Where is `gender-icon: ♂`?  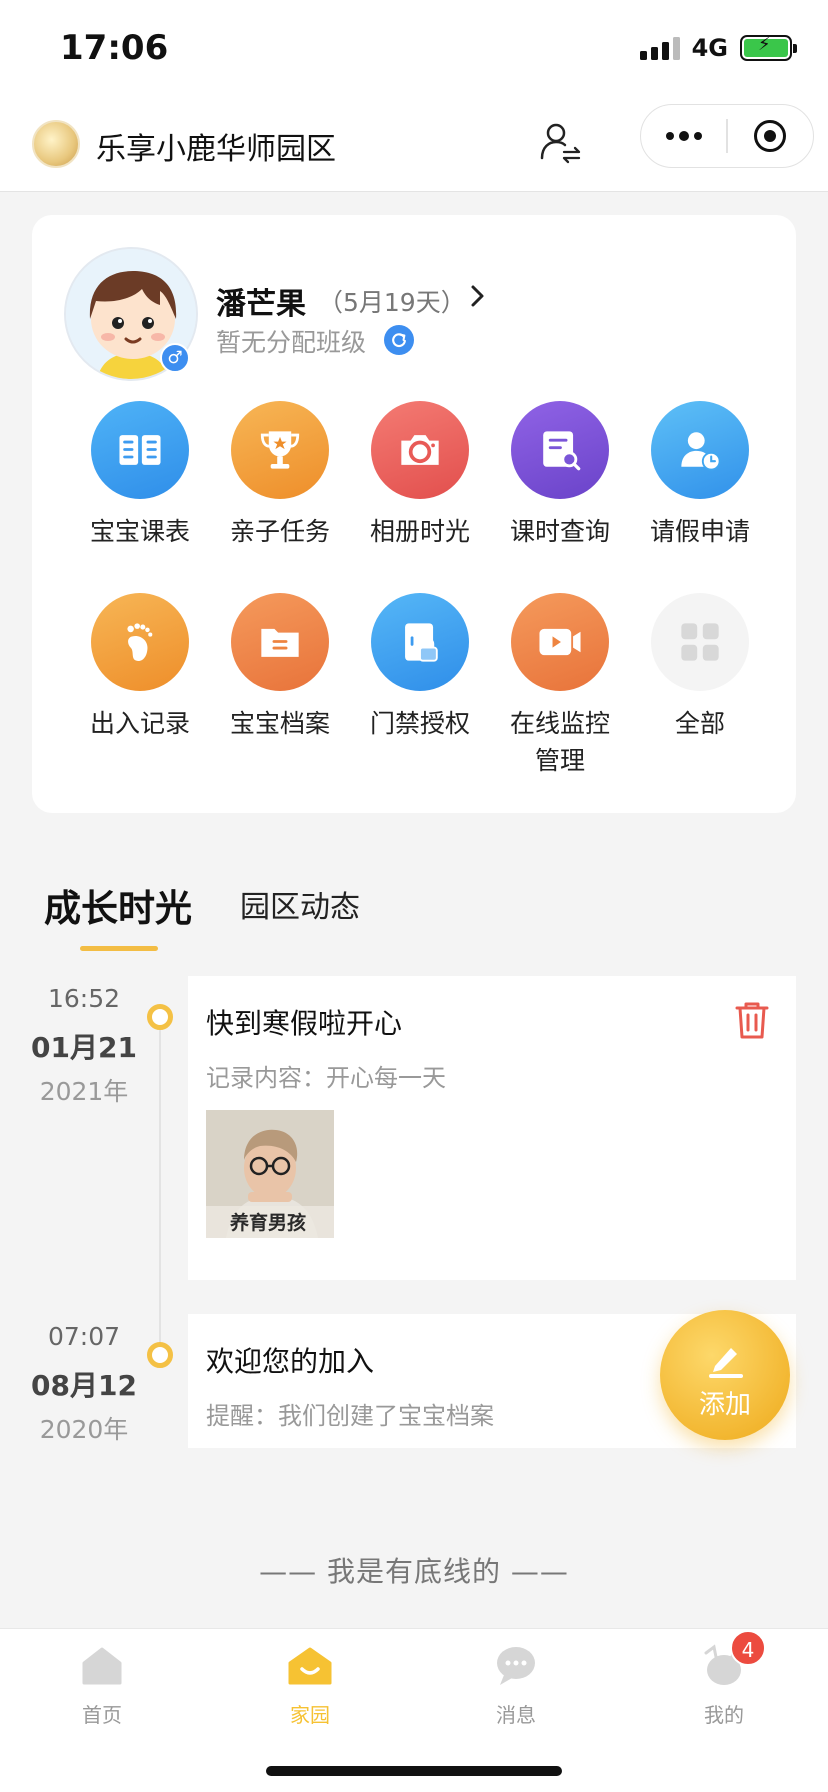 gender-icon: ♂ is located at coordinates (175, 358).